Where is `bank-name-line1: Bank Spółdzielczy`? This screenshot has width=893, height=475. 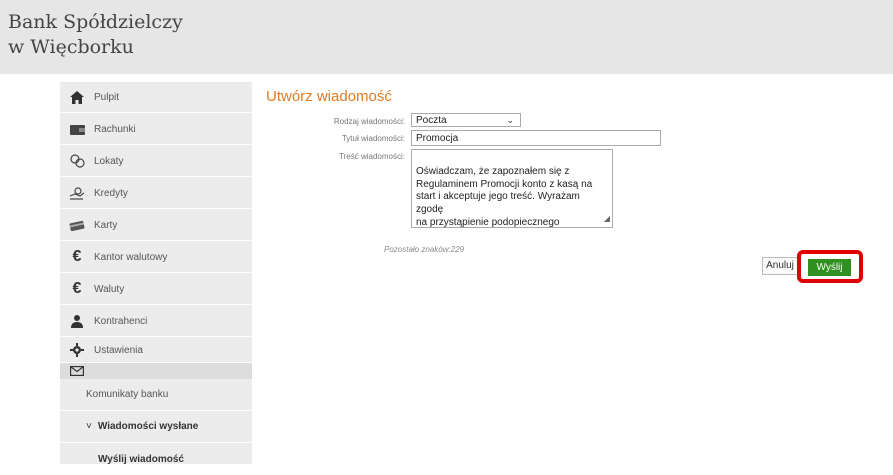 bank-name-line1: Bank Spółdzielczy is located at coordinates (95, 22).